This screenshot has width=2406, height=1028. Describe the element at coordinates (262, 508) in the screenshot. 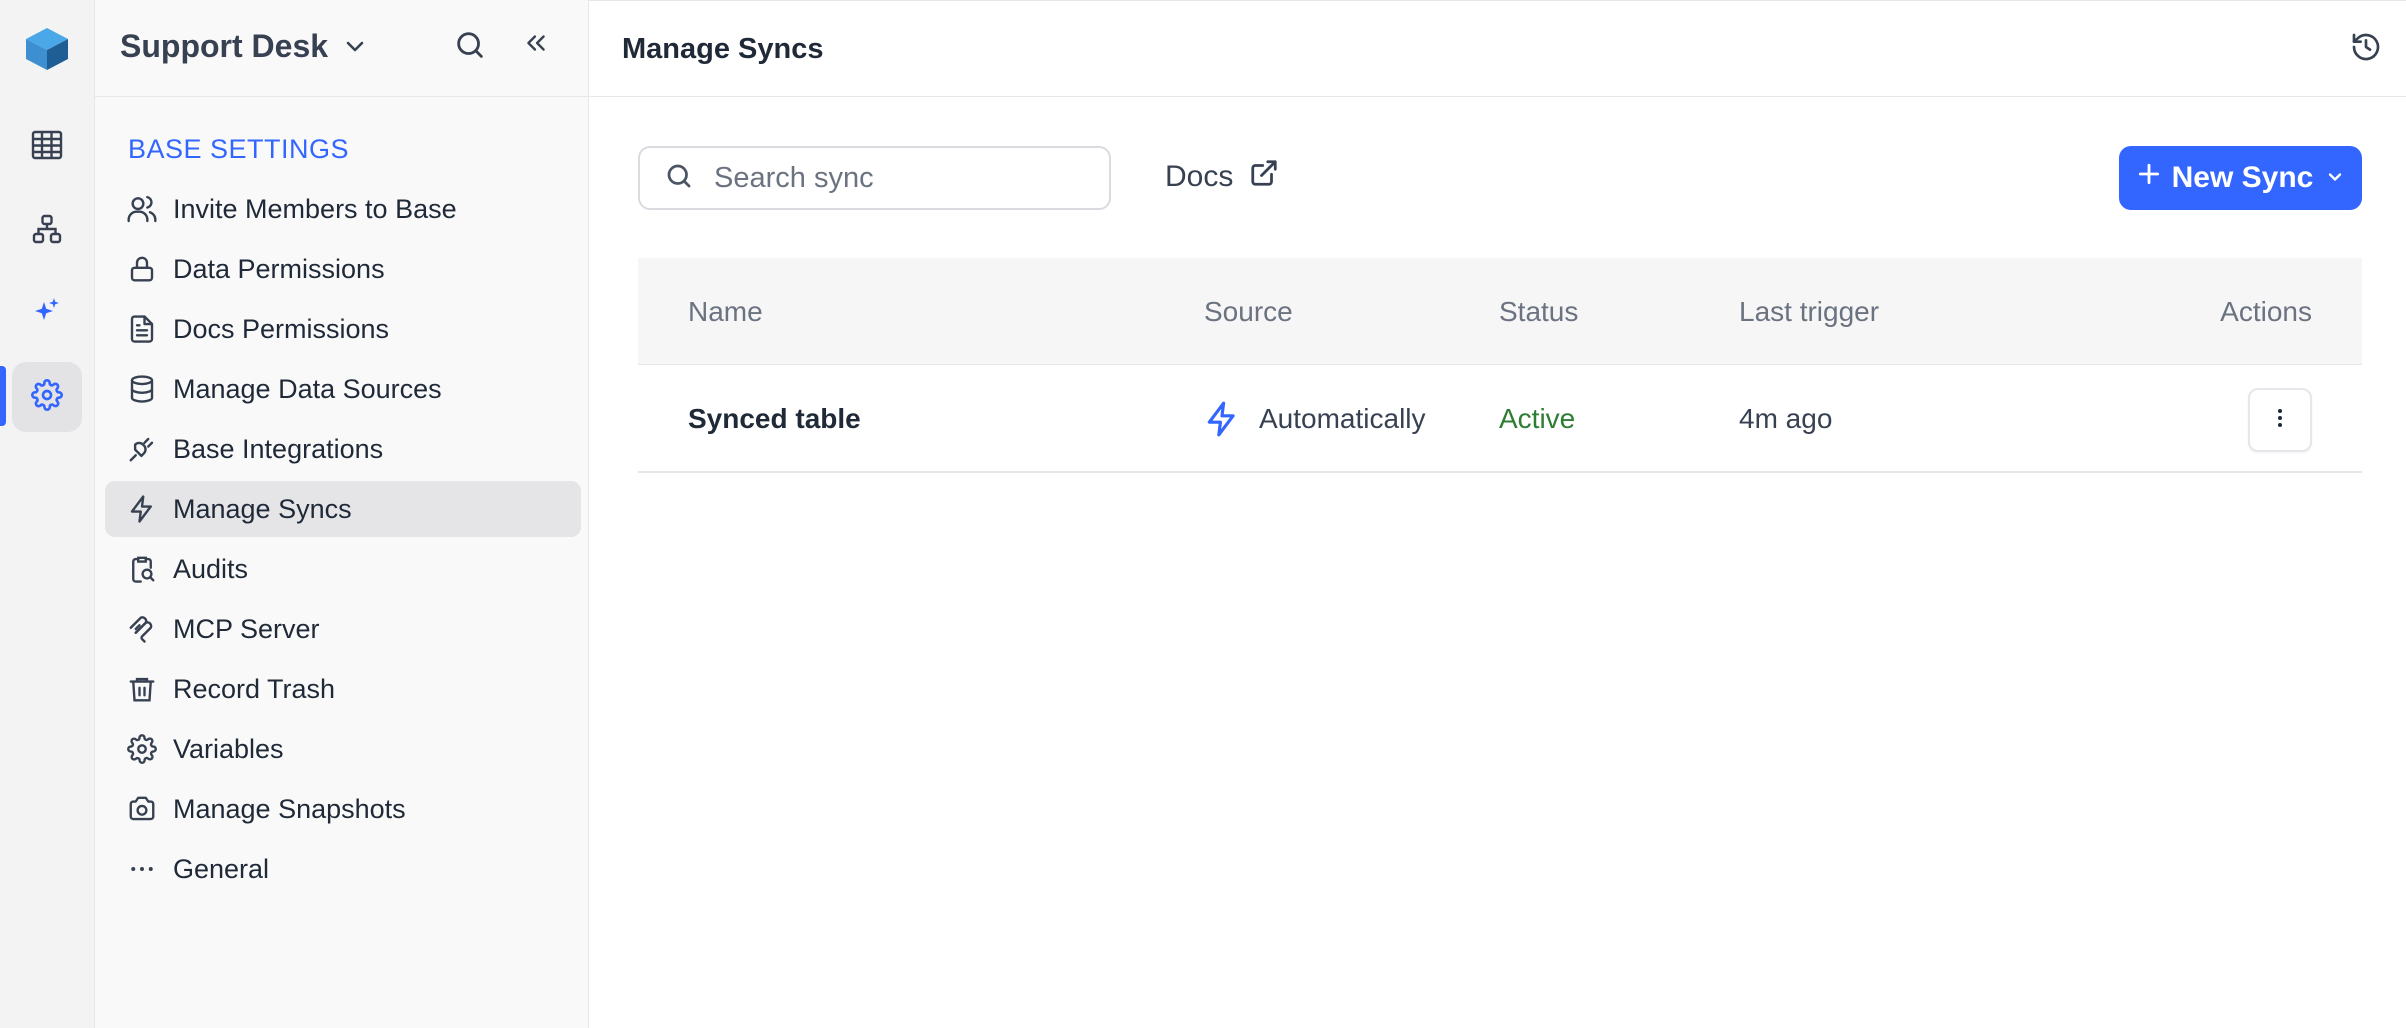

I see `sidebar-item-label: Manage Syncs` at that location.